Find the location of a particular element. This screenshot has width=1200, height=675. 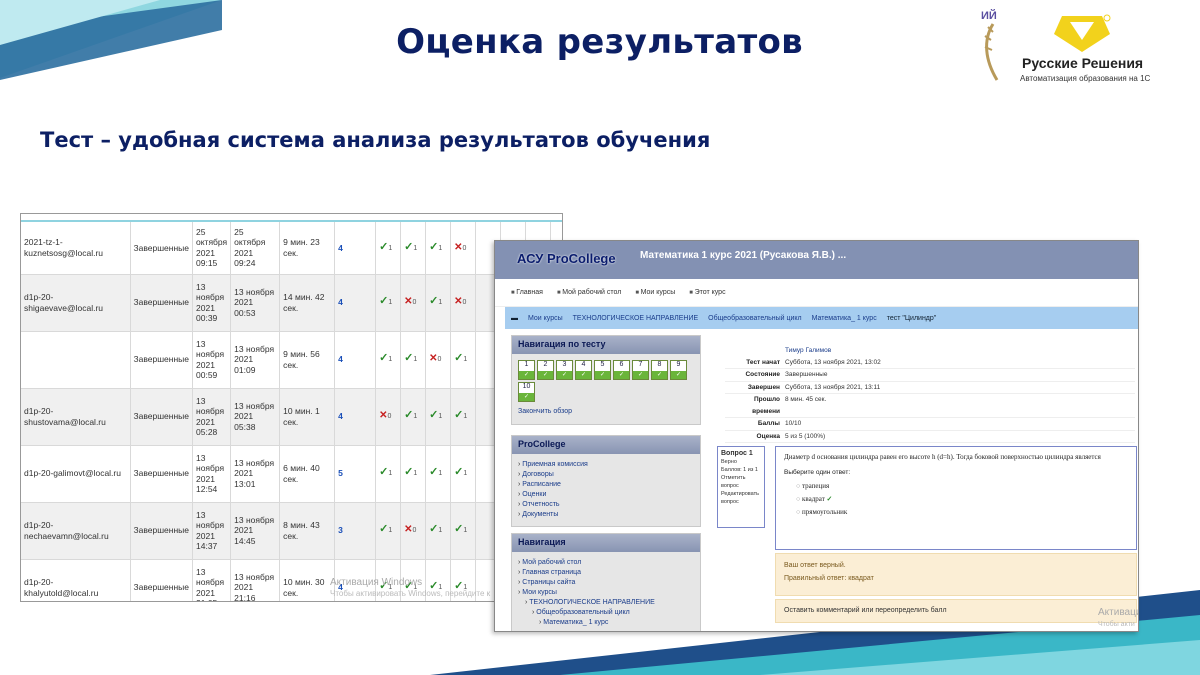

quiz-nav-button: 3 is located at coordinates (564, 370).